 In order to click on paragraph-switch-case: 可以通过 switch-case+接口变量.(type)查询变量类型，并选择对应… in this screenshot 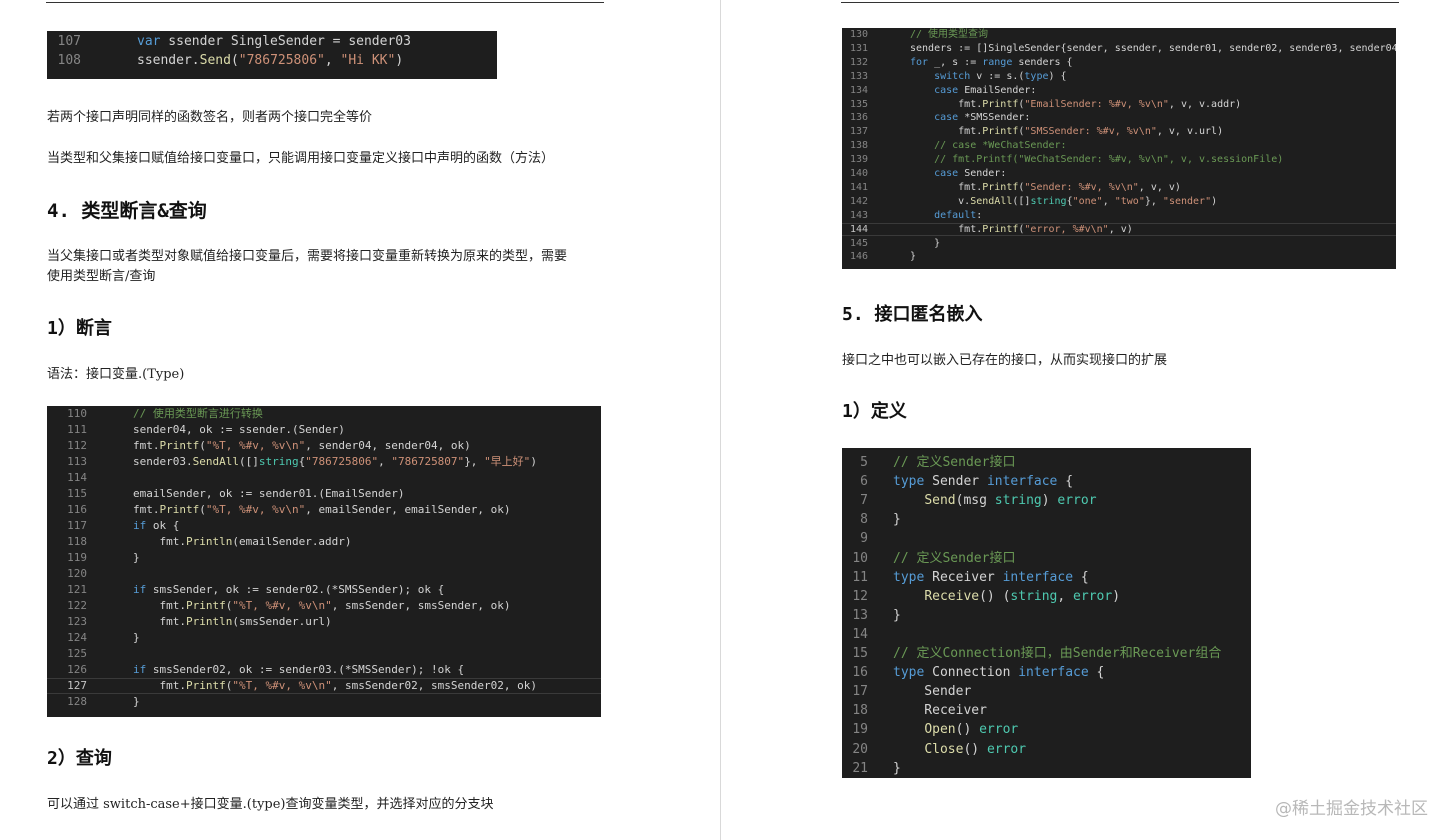, I will do `click(270, 804)`.